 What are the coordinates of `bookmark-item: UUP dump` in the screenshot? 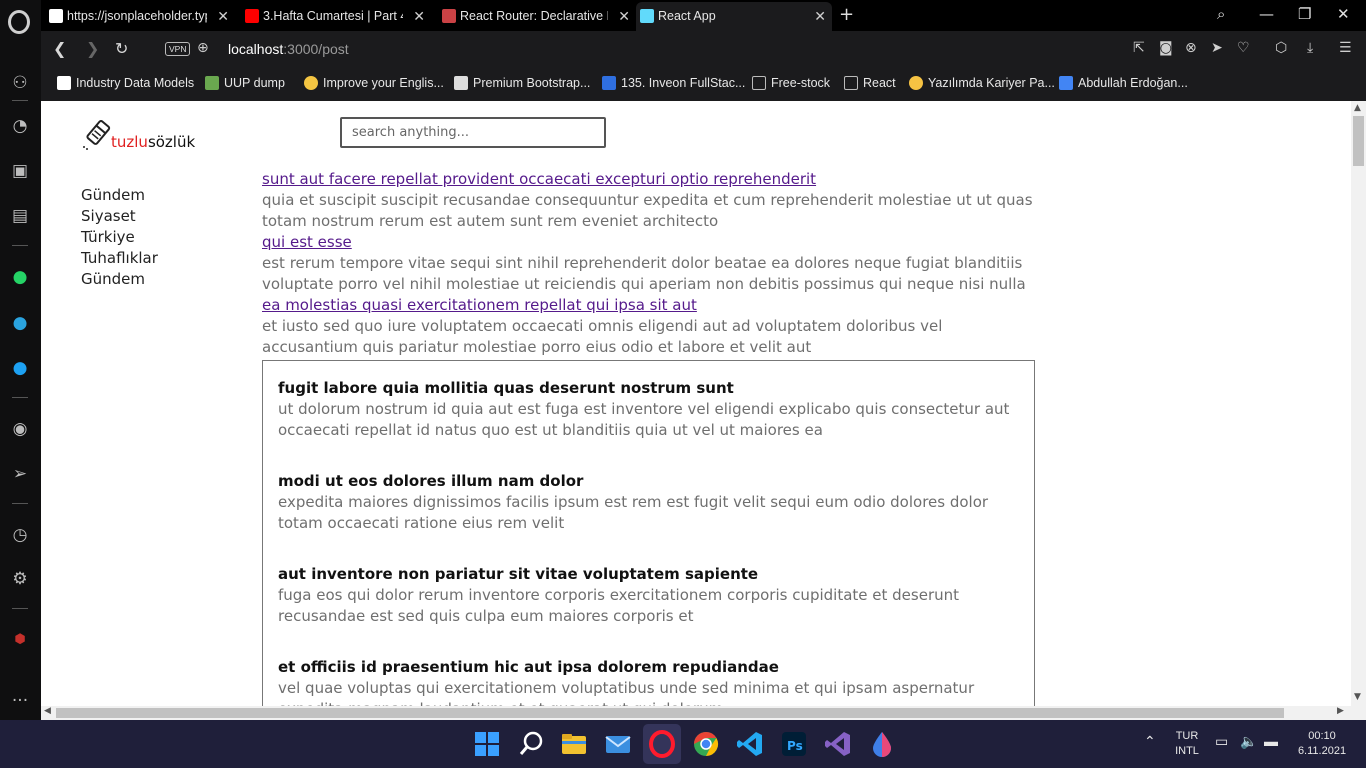 It's located at (245, 83).